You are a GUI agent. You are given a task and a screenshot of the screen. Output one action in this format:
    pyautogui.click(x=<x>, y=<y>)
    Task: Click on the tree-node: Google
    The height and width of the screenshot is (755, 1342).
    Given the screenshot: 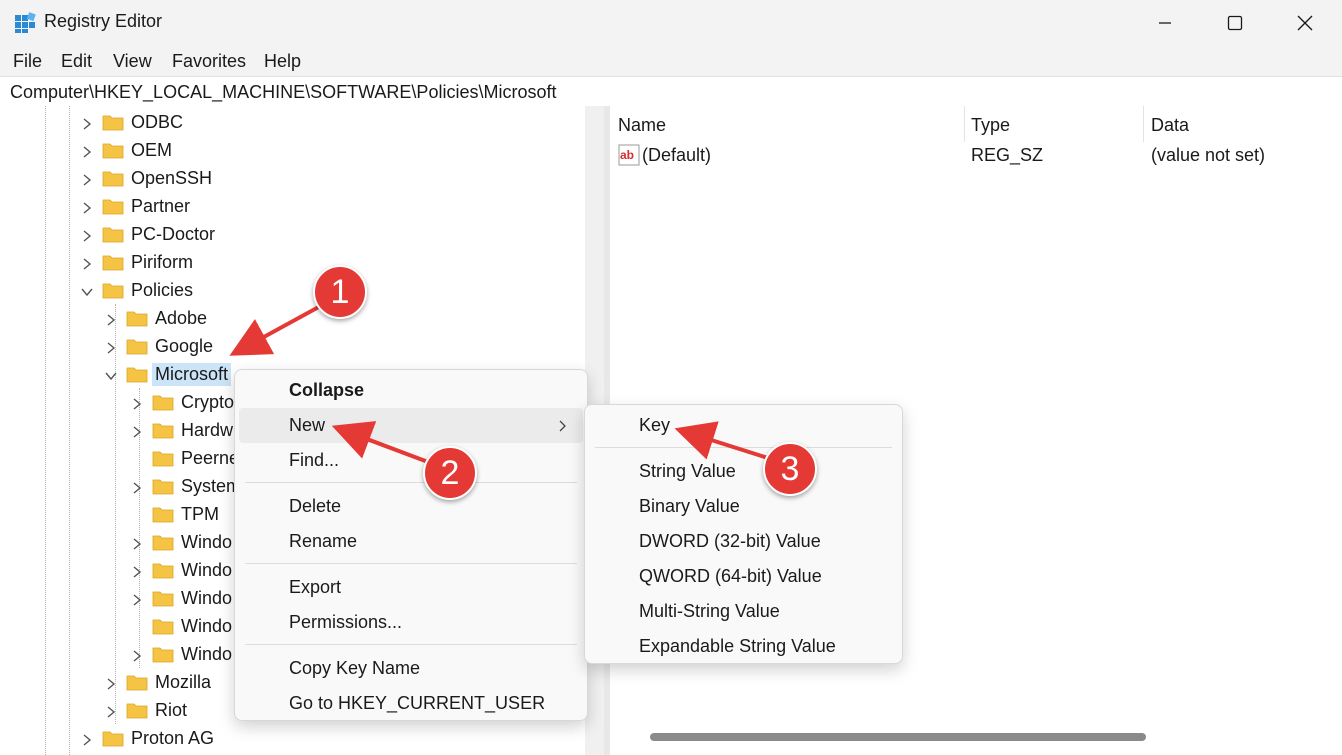 What is the action you would take?
    pyautogui.click(x=160, y=346)
    